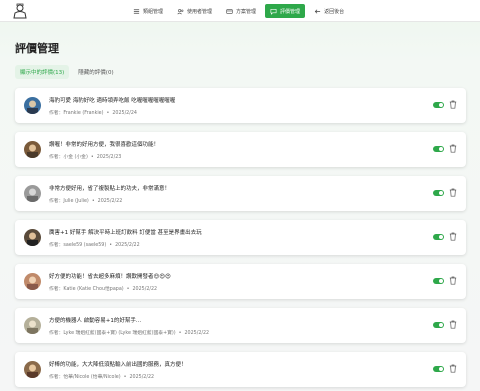 The height and width of the screenshot is (391, 480). I want to click on list-icon, so click(136, 11).